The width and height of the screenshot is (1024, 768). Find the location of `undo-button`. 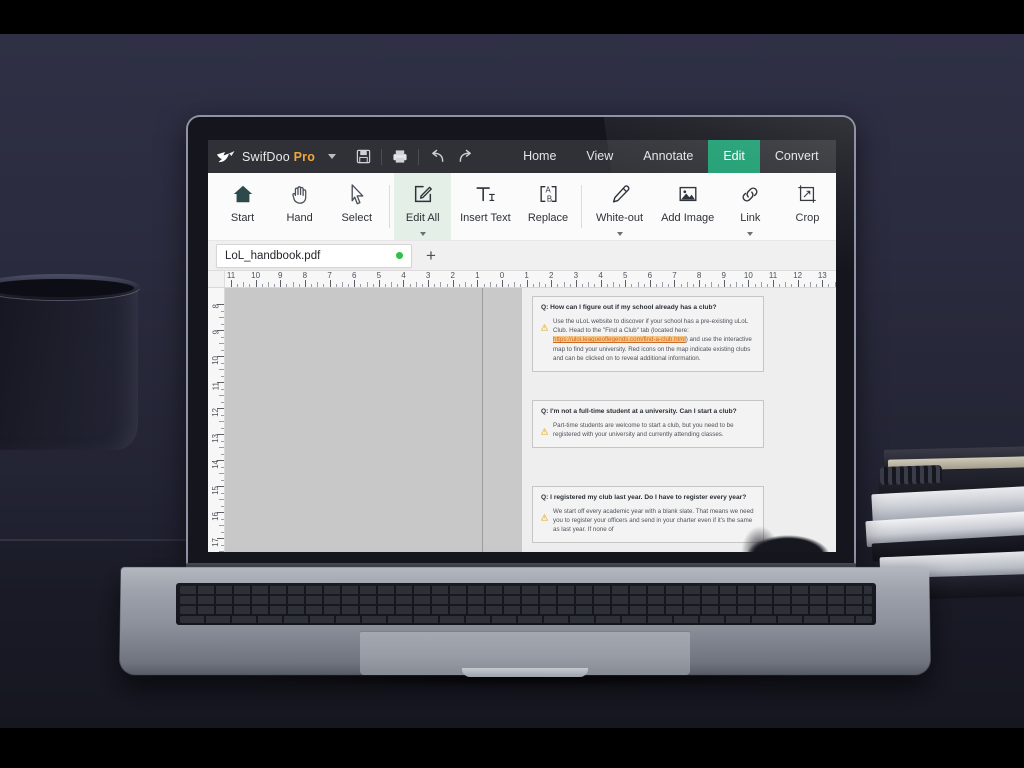

undo-button is located at coordinates (437, 157).